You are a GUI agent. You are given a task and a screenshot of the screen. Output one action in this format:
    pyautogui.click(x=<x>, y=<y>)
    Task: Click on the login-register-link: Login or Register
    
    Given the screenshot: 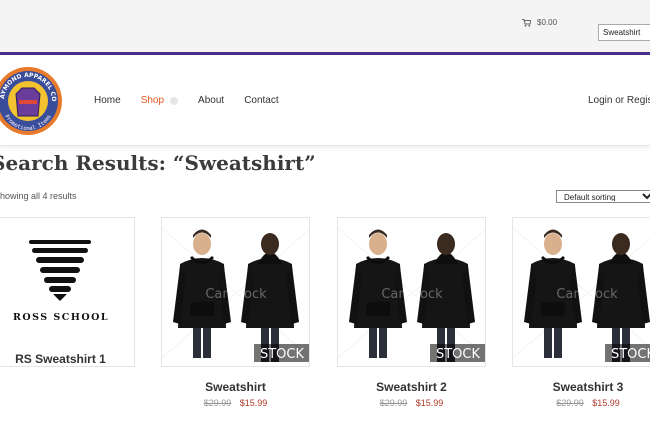 What is the action you would take?
    pyautogui.click(x=619, y=100)
    